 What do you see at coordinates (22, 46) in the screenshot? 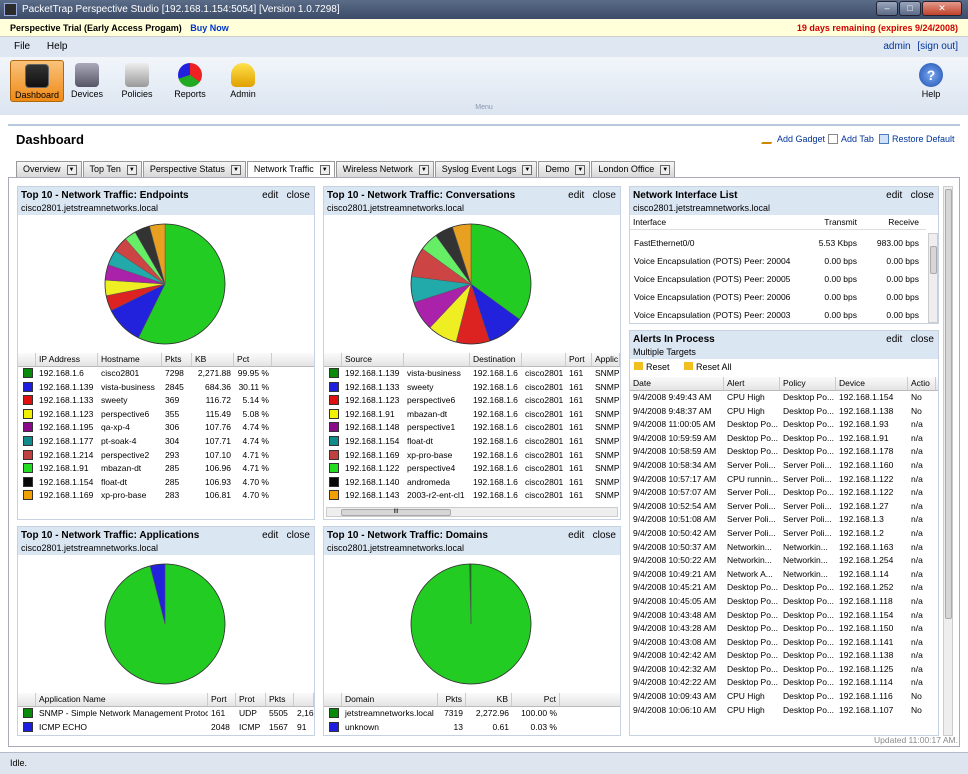
I see `menu-file: File` at bounding box center [22, 46].